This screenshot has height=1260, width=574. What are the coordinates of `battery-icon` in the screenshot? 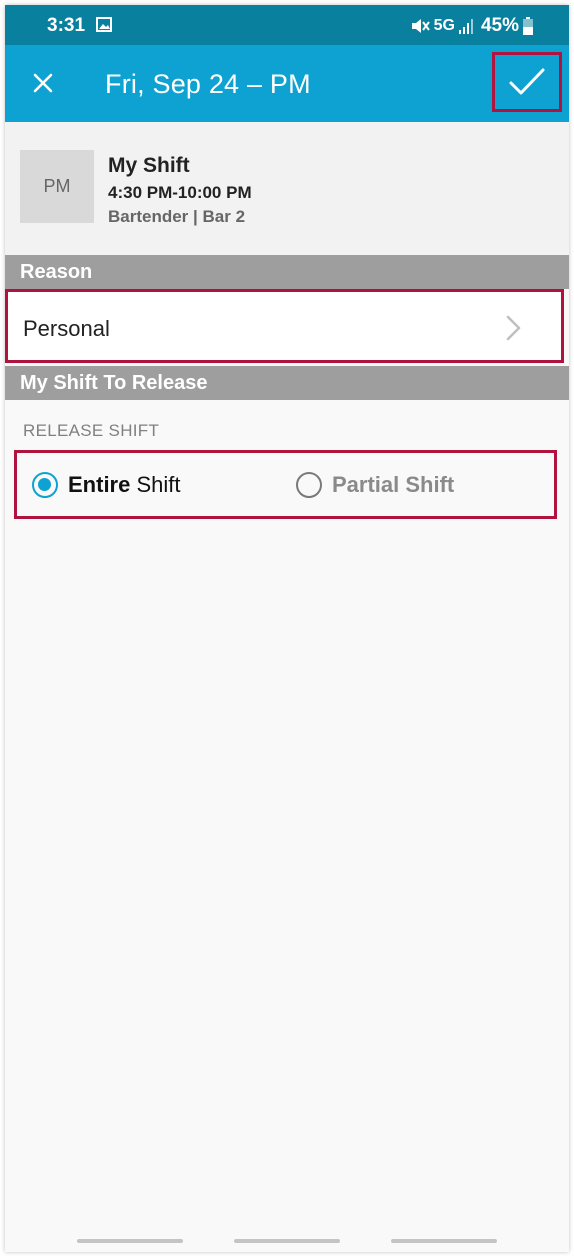 It's located at (528, 26).